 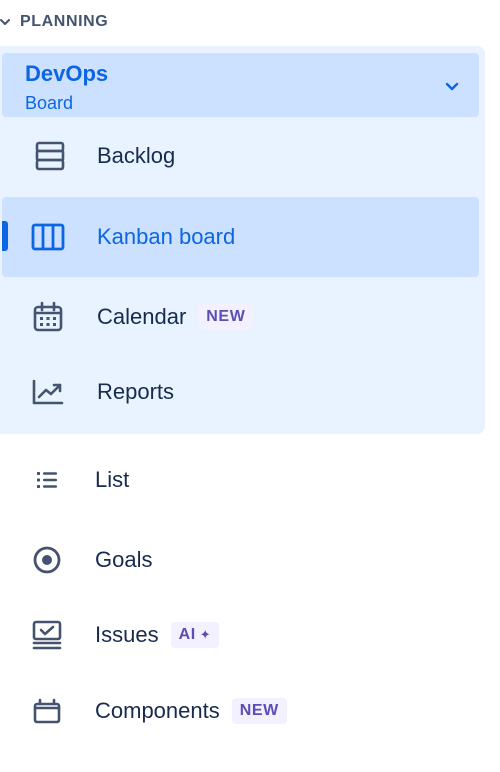 What do you see at coordinates (5, 236) in the screenshot?
I see `selected-indicator` at bounding box center [5, 236].